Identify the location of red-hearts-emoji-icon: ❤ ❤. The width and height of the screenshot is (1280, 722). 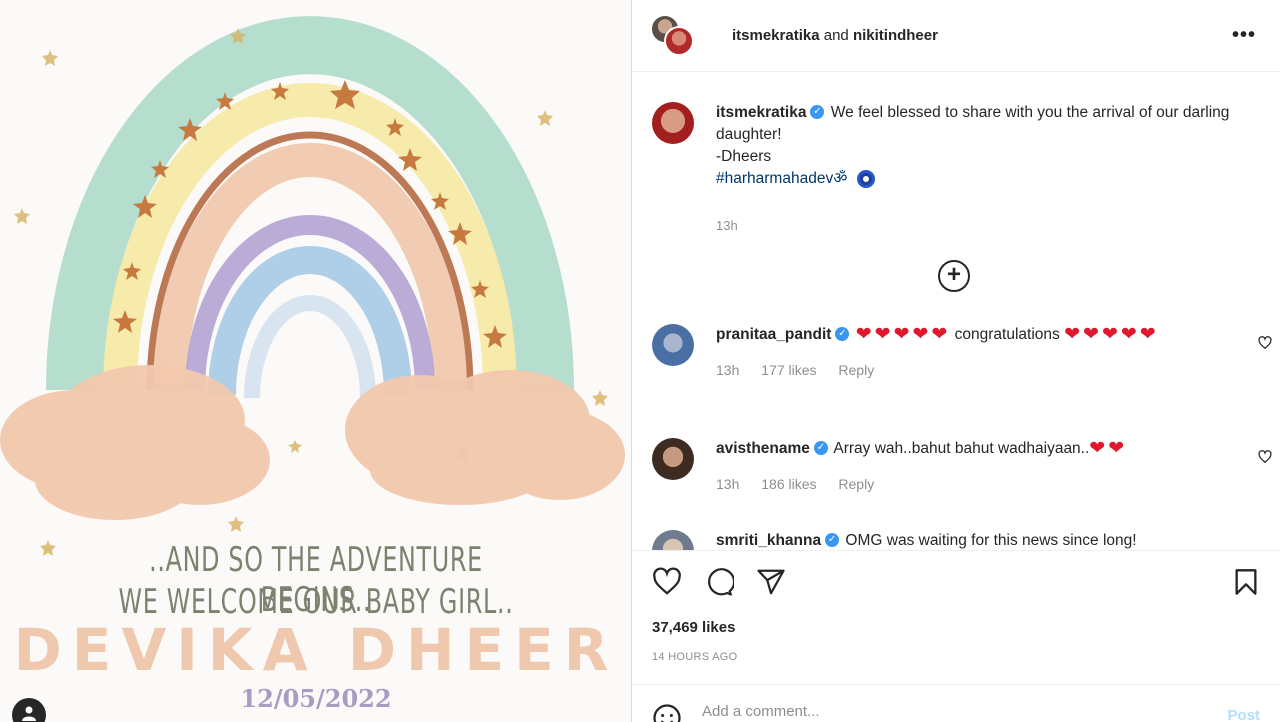
(1107, 448).